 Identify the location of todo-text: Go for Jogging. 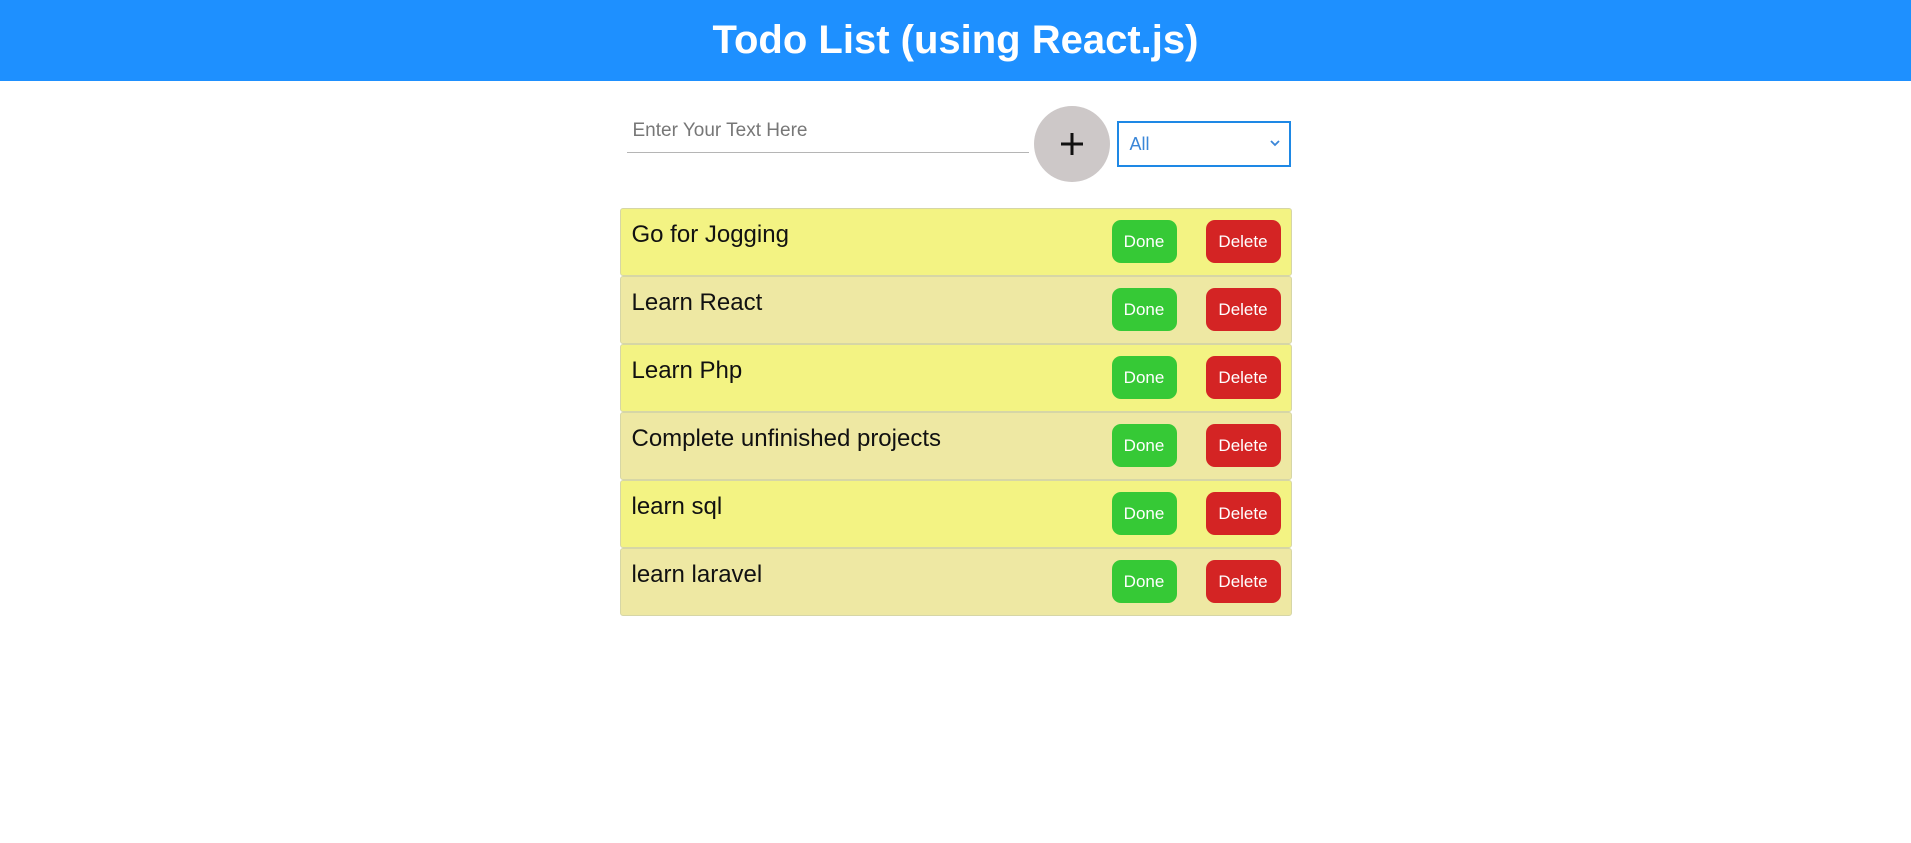
(710, 234).